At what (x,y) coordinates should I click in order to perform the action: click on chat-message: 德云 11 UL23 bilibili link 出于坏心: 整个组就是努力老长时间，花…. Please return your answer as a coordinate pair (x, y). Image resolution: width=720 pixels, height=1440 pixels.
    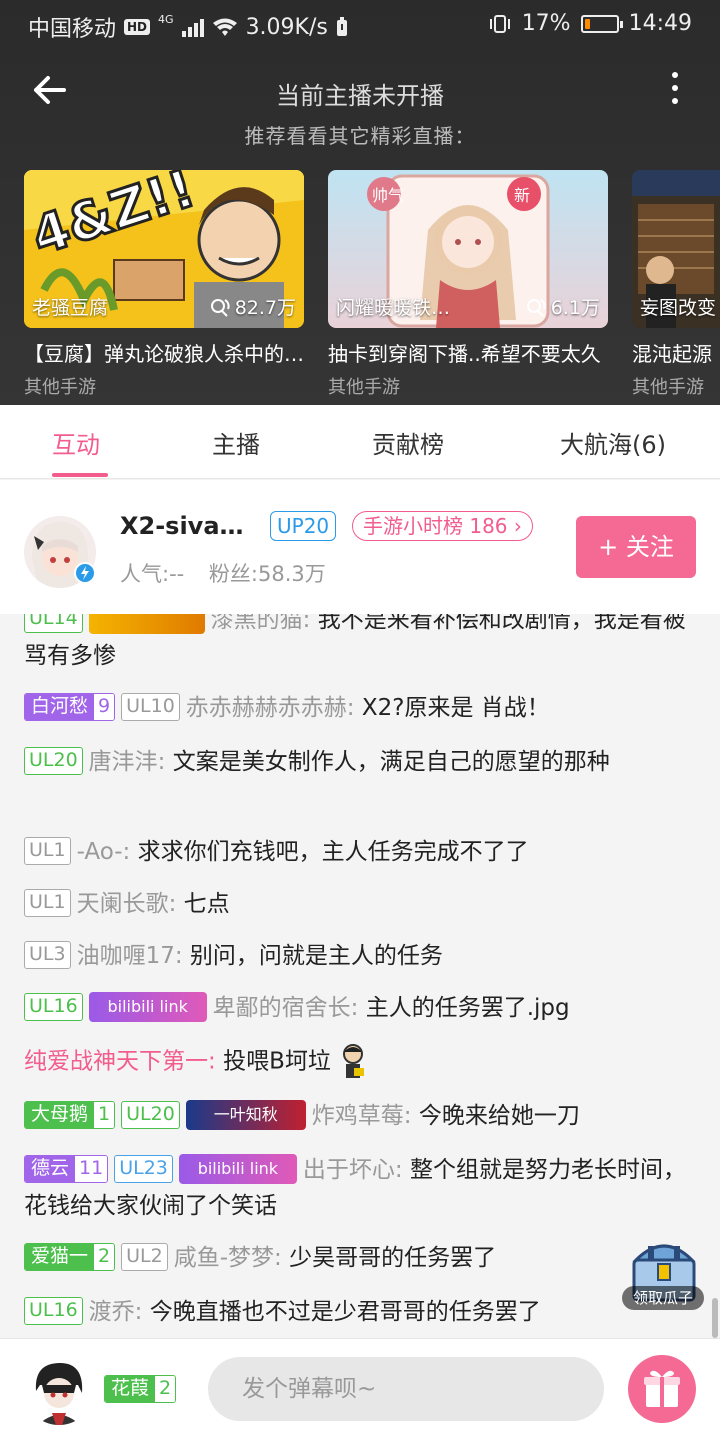
    Looking at the image, I should click on (359, 1188).